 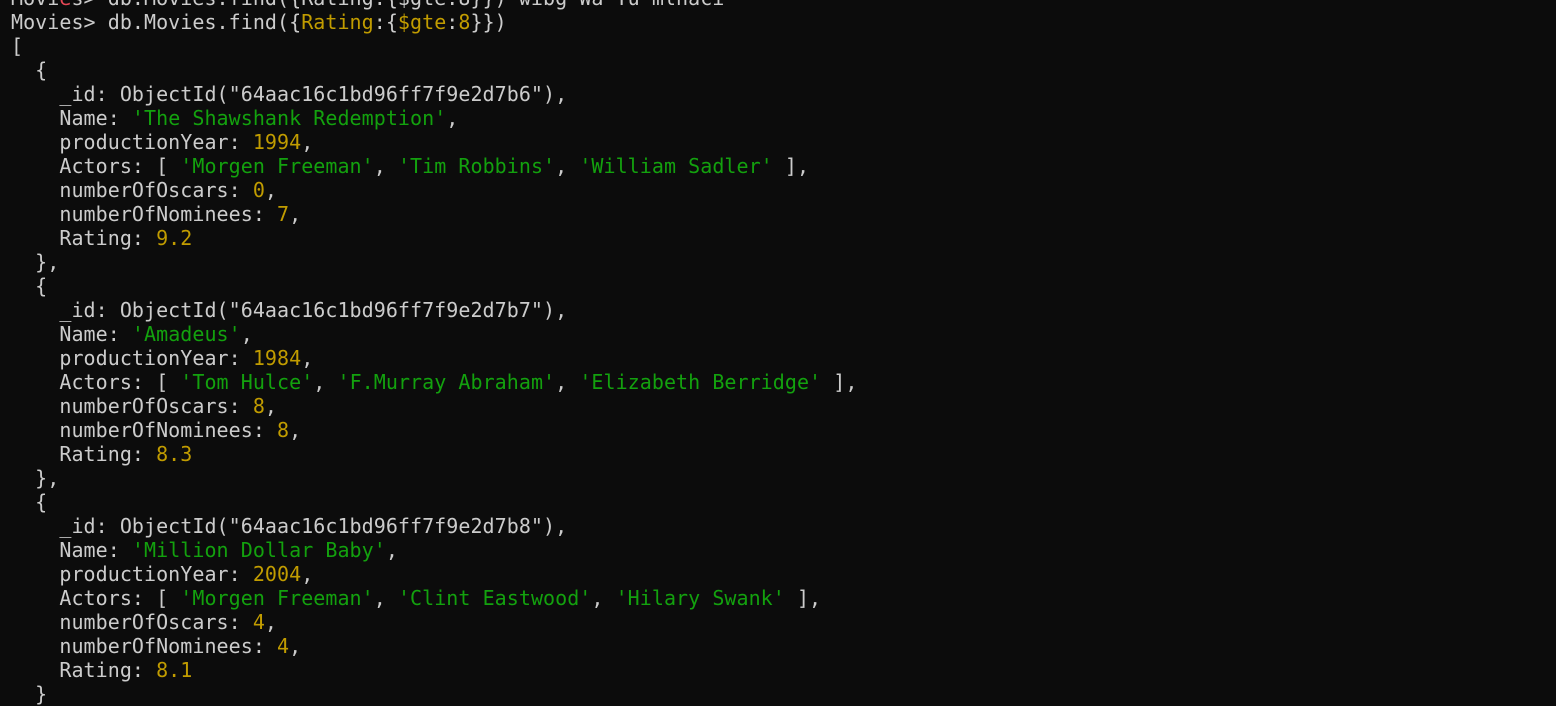 What do you see at coordinates (781, 694) in the screenshot?
I see `terminal-line: }` at bounding box center [781, 694].